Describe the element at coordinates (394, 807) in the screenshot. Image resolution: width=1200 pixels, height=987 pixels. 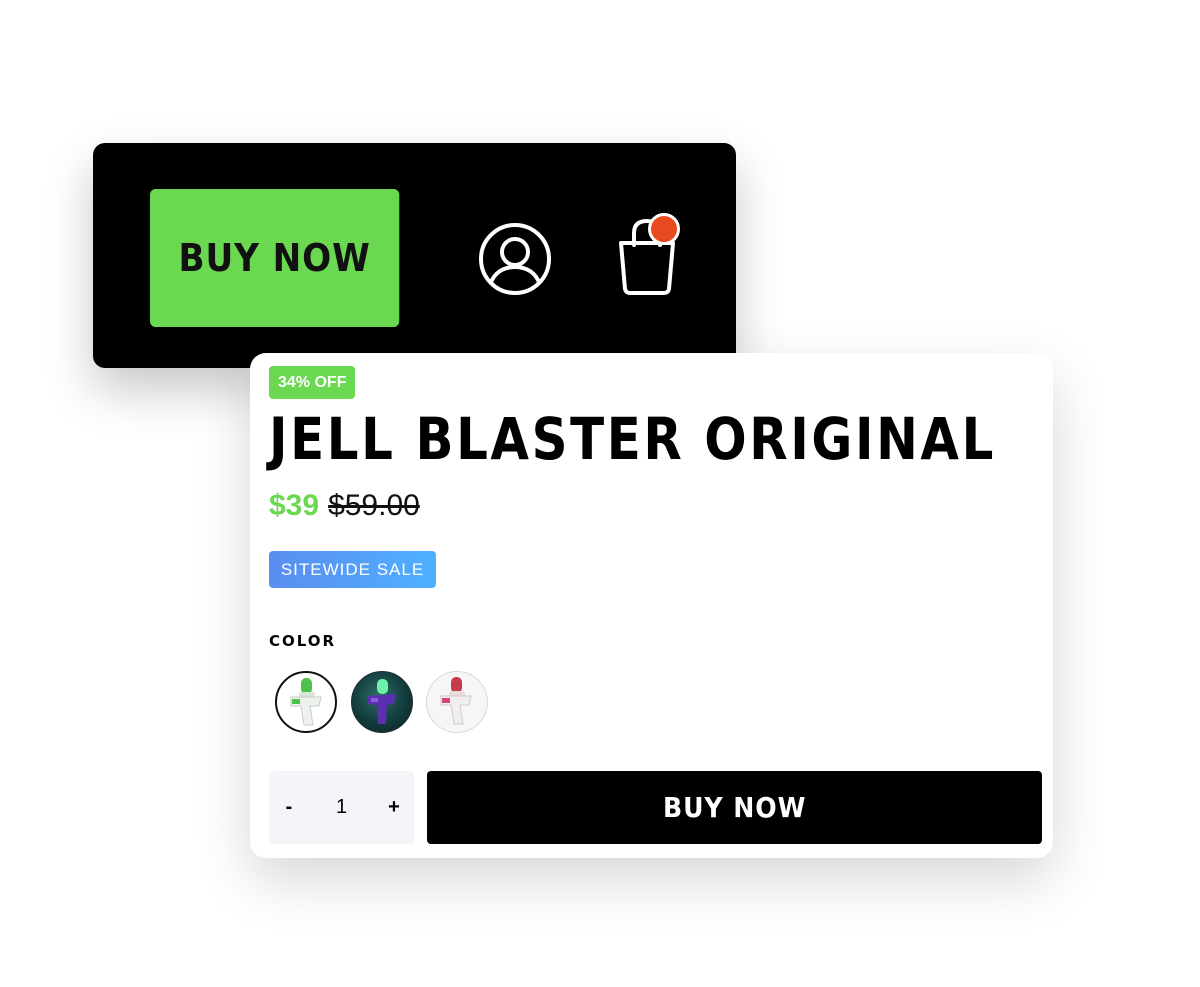
I see `quantity-increase-button: +` at that location.